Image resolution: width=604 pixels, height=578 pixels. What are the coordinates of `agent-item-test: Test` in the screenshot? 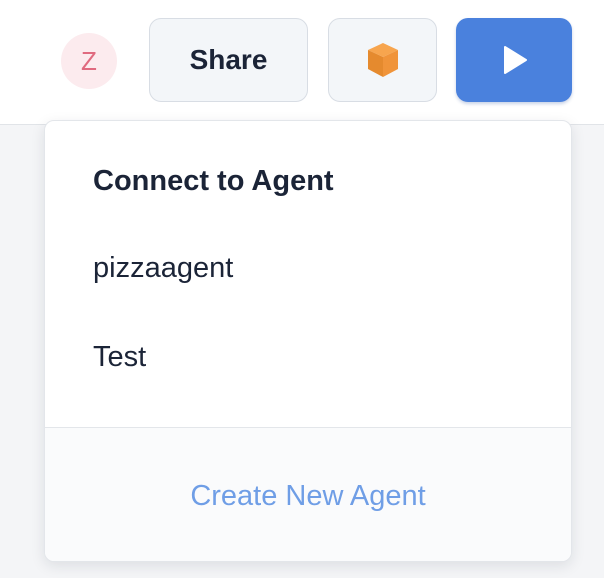 It's located at (119, 357).